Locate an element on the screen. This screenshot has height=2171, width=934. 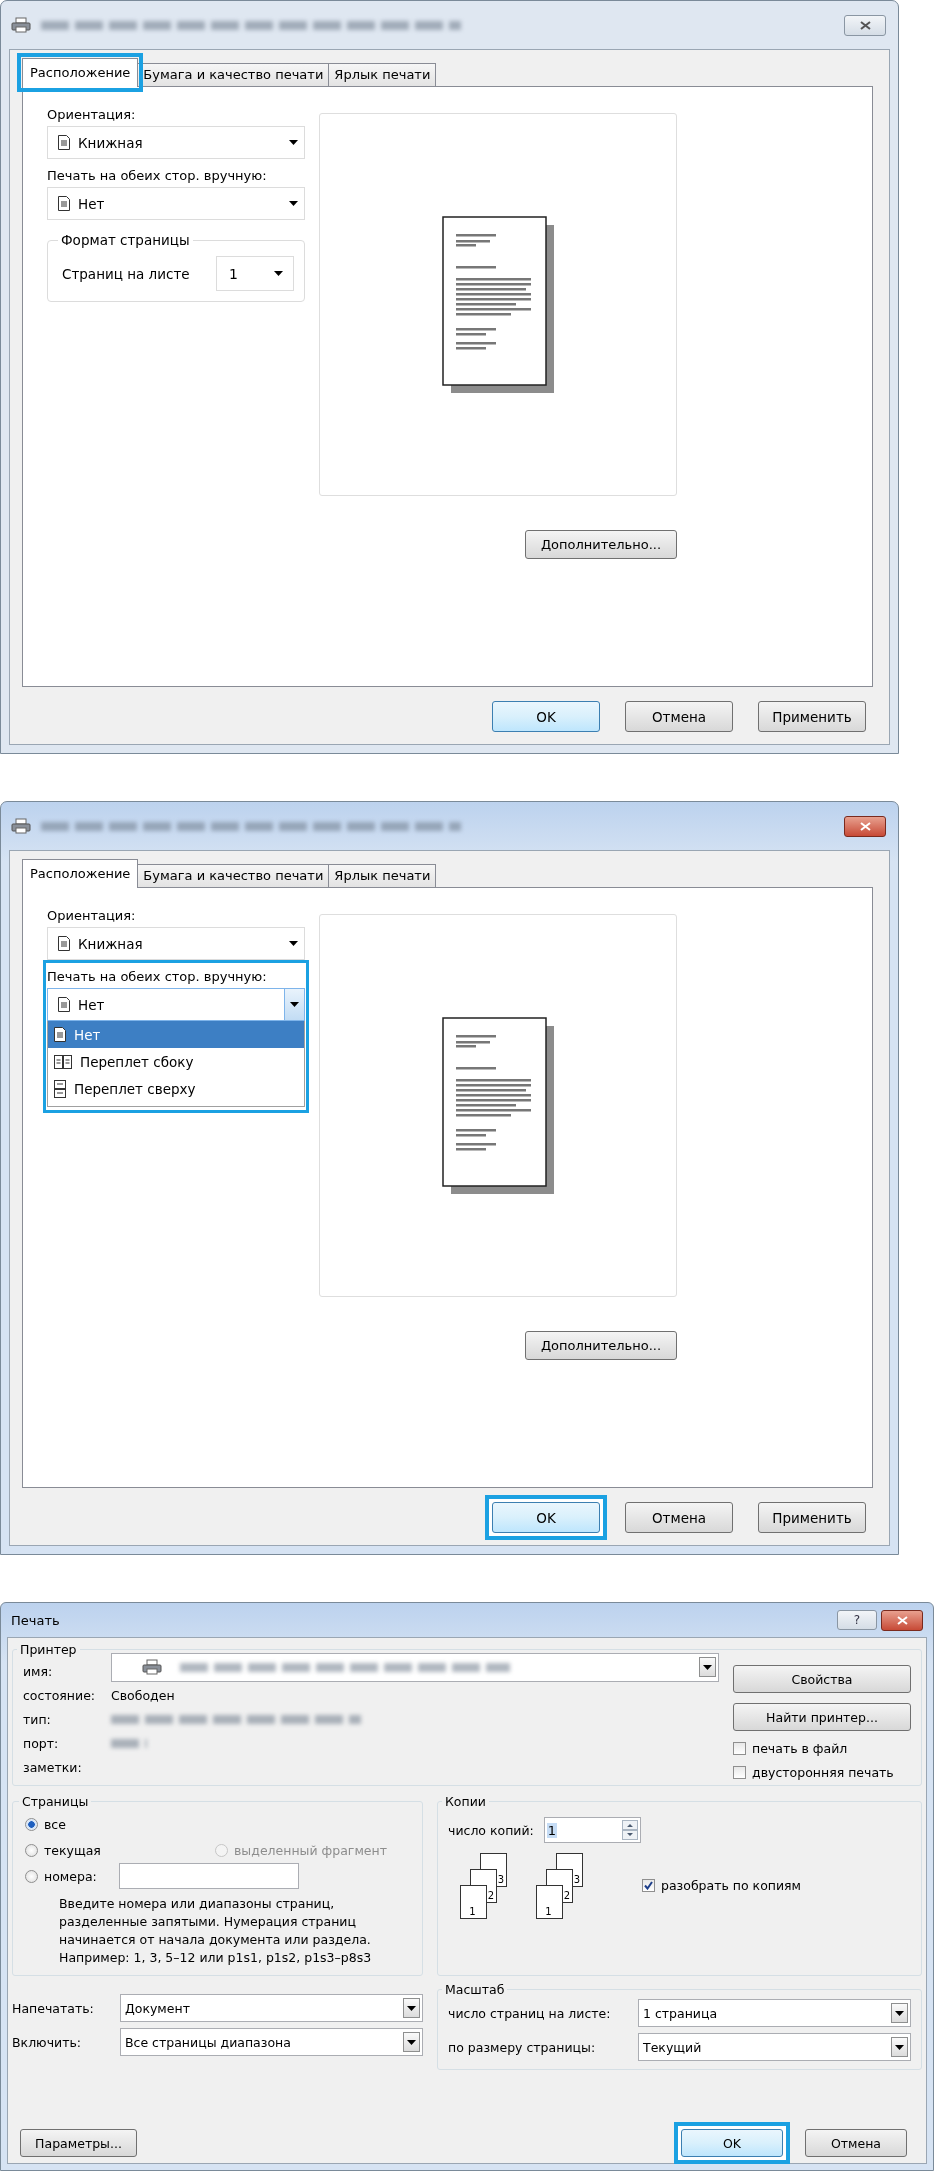
hint-text: Введите номера или диапазоны страниц, разделенные запятыми. Нумерация страниц начинается от начала документа или раздела. Например: 1, 3, 5–12 или p1s1, p1s2, p1s3–p8s3 is located at coordinates (216, 1931).